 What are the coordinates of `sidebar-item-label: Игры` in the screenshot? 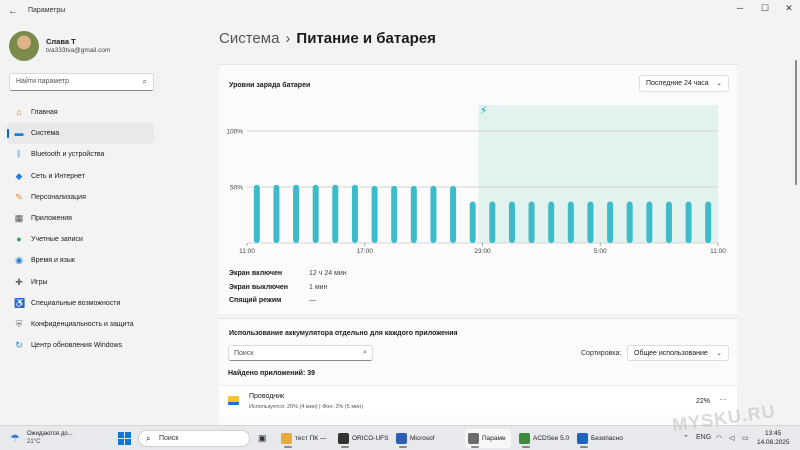 It's located at (39, 282).